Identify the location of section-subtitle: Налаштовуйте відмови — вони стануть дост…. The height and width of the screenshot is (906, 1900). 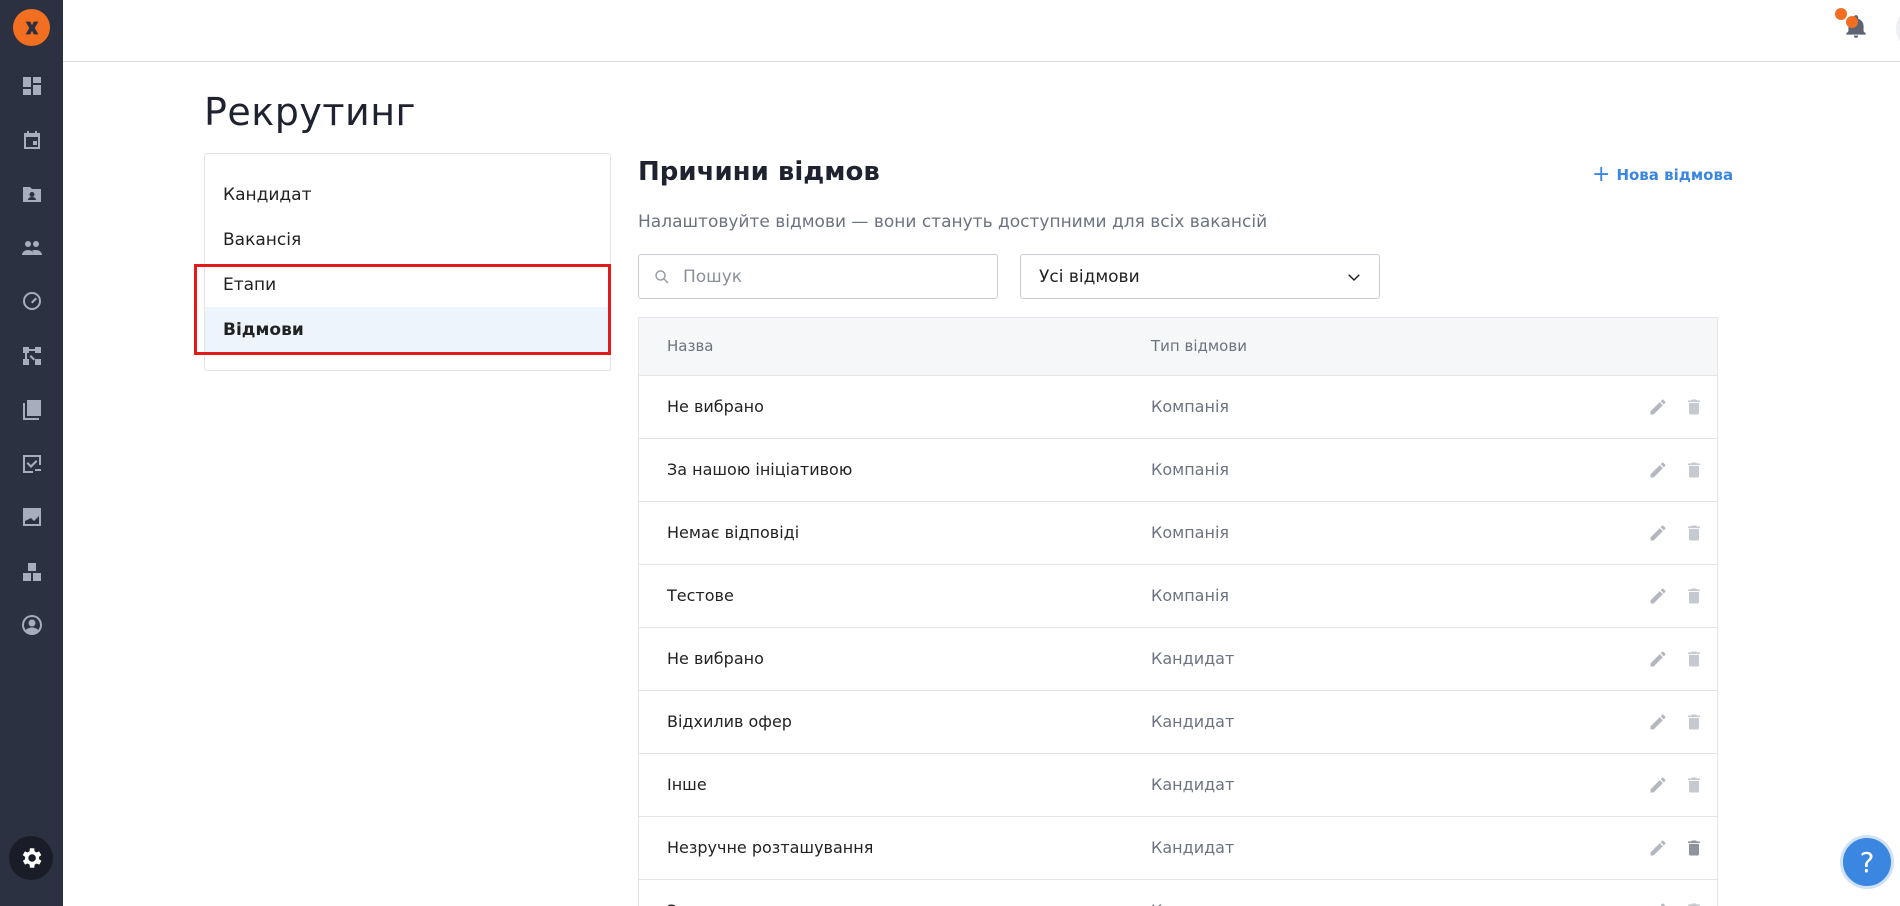
(953, 222).